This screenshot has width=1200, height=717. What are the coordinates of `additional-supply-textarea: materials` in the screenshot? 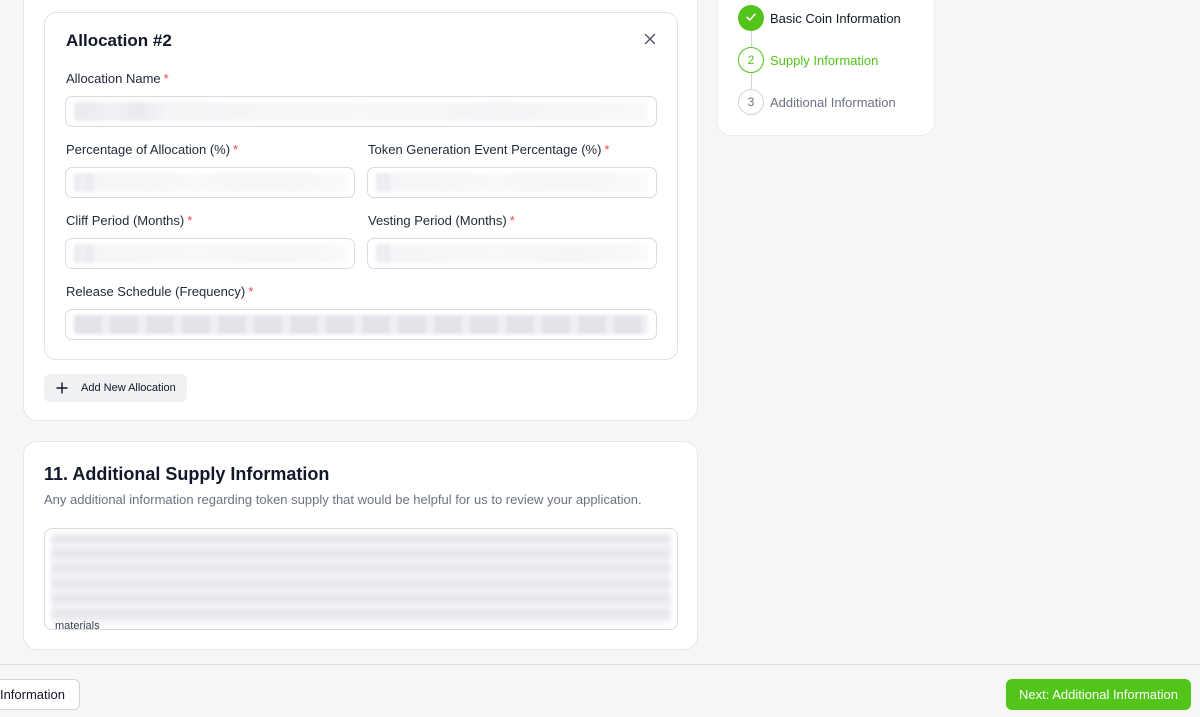 It's located at (361, 579).